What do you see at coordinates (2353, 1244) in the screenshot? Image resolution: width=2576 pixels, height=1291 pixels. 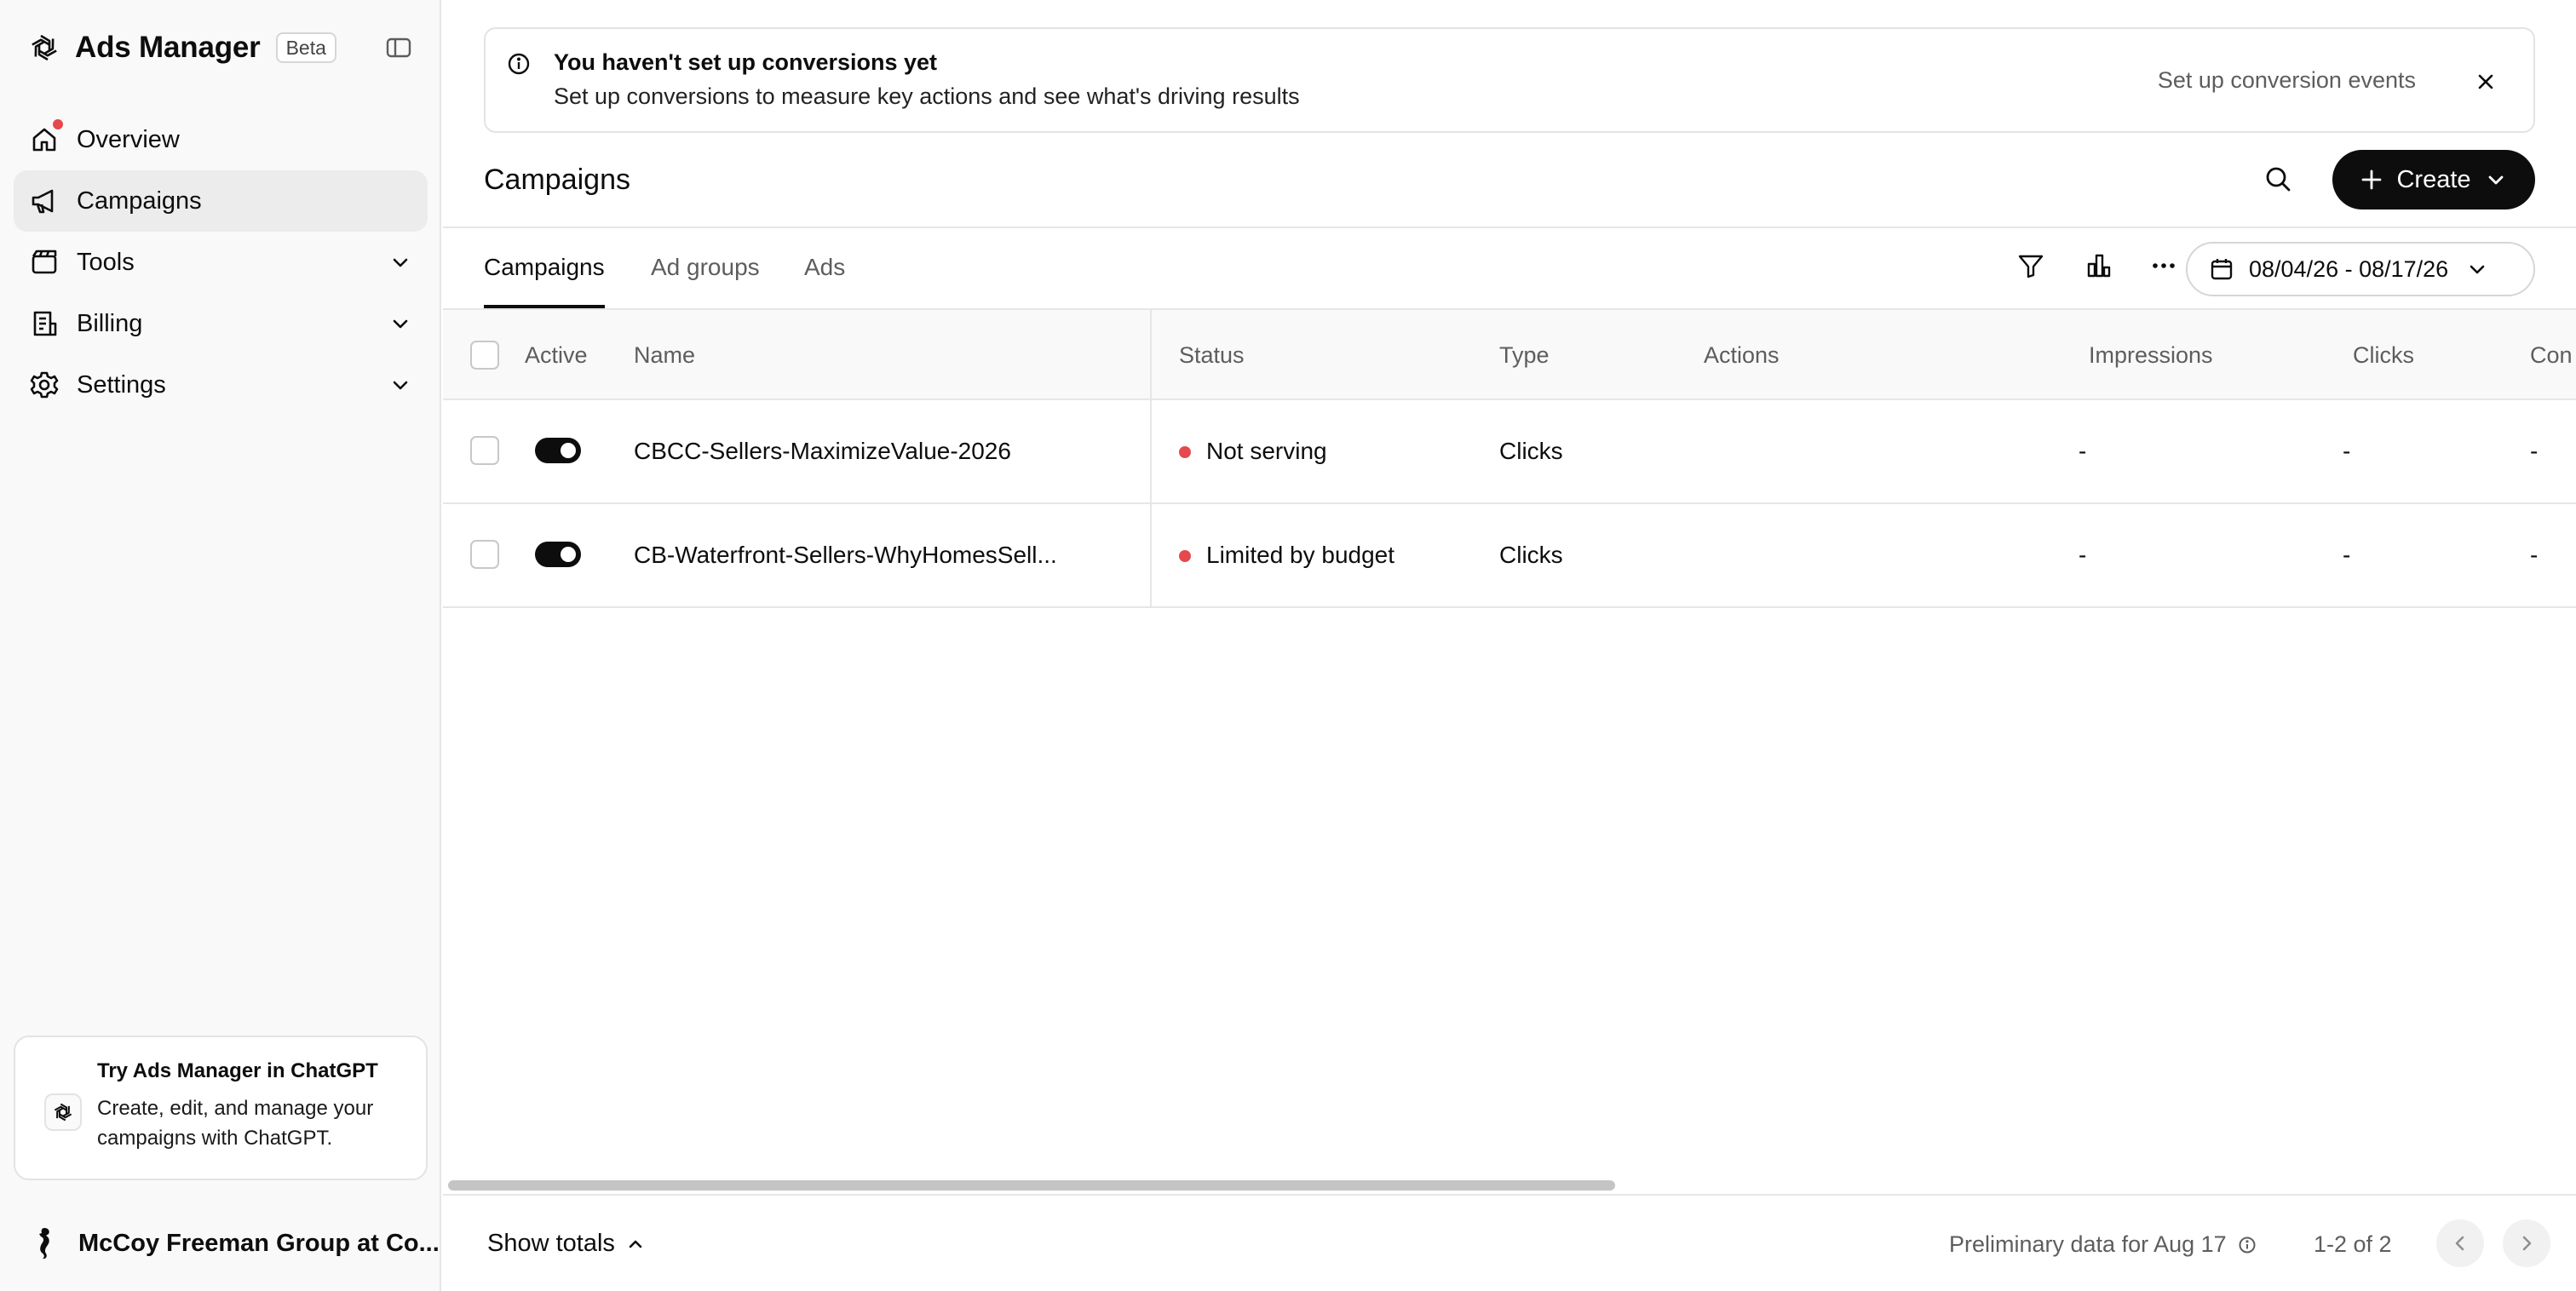 I see `pagination-range: 1-2 of 2` at bounding box center [2353, 1244].